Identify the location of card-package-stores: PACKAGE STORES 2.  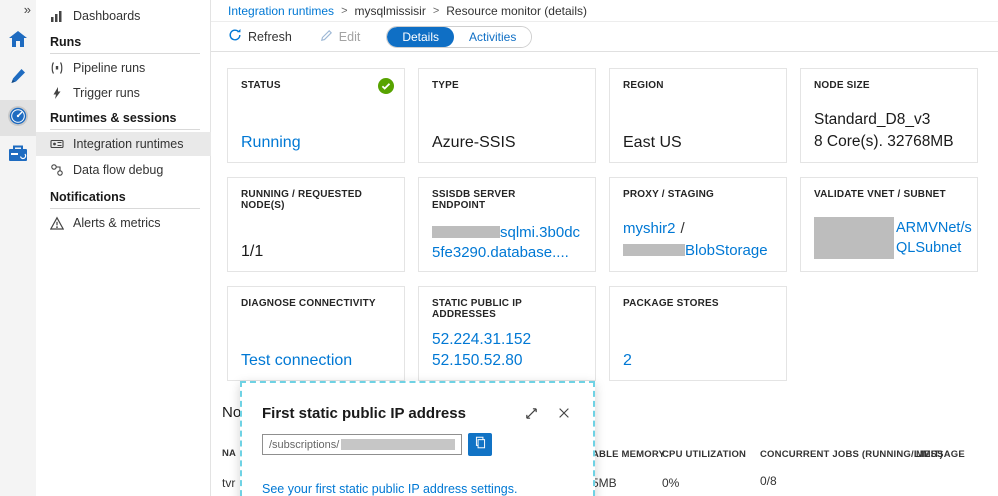
(698, 333).